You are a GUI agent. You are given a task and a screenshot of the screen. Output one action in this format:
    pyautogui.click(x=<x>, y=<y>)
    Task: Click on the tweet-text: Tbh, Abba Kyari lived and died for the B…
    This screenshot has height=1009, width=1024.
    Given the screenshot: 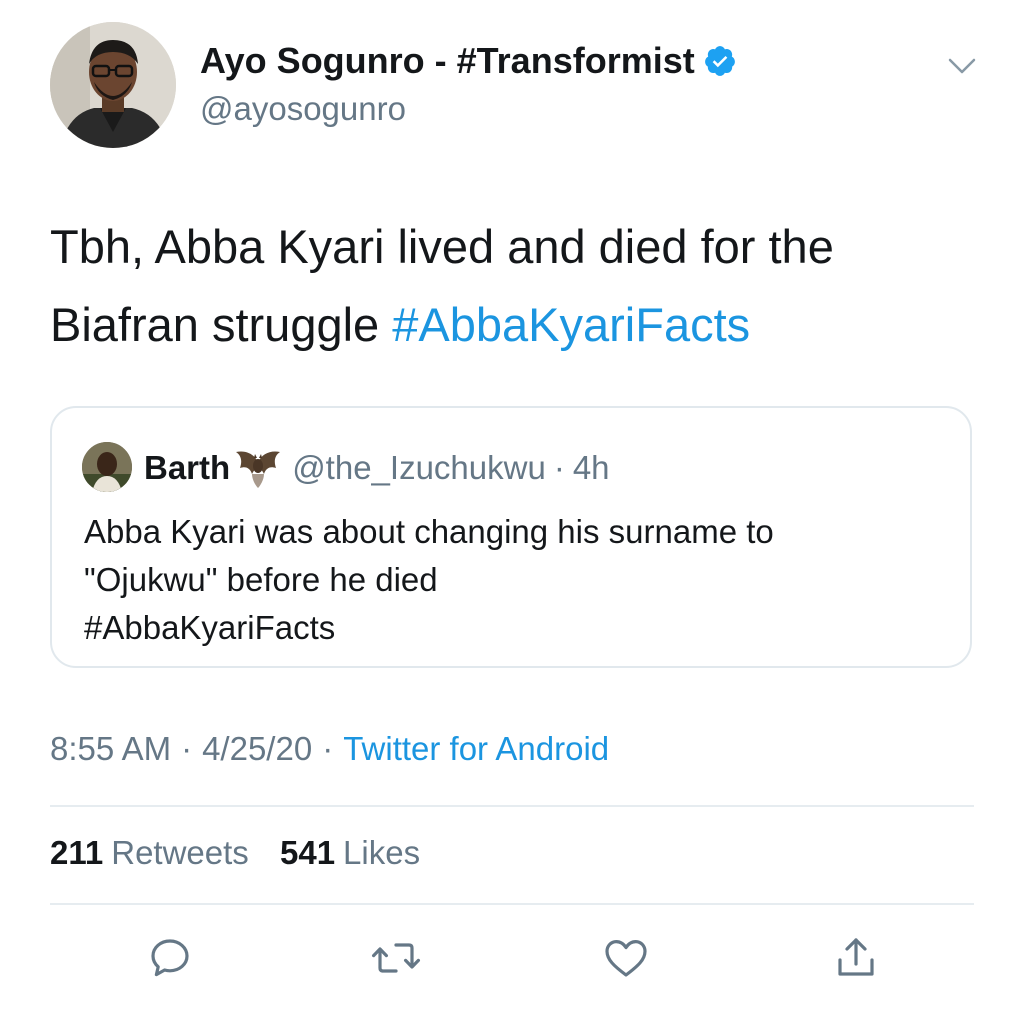 What is the action you would take?
    pyautogui.click(x=515, y=286)
    